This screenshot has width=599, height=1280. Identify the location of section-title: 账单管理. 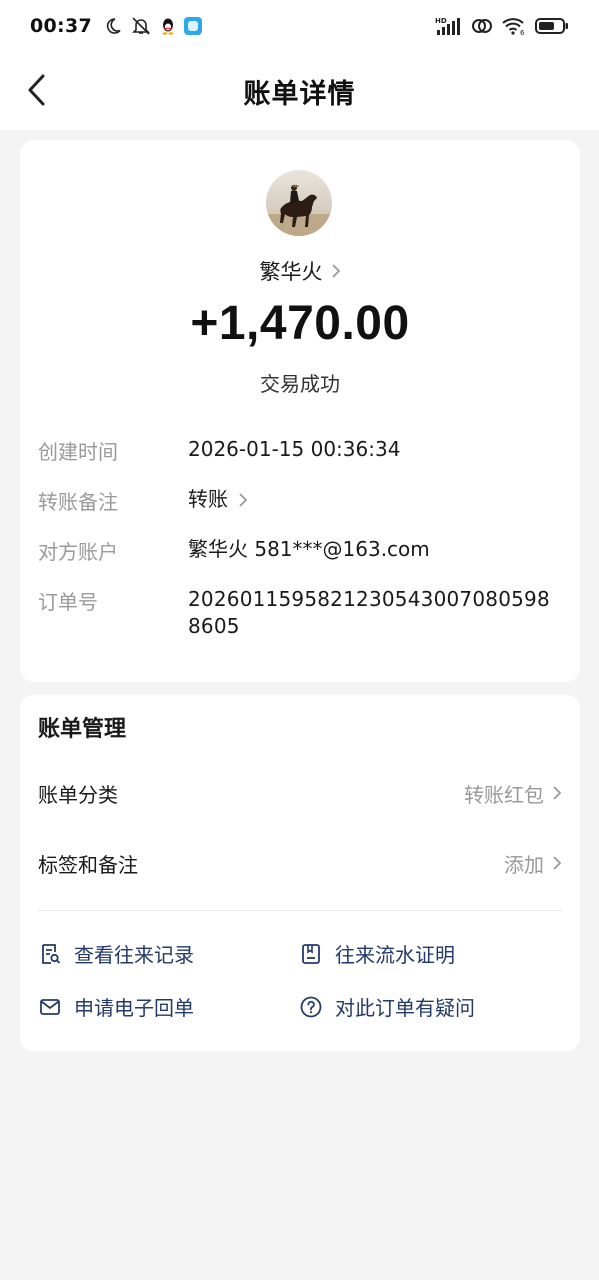
(82, 729).